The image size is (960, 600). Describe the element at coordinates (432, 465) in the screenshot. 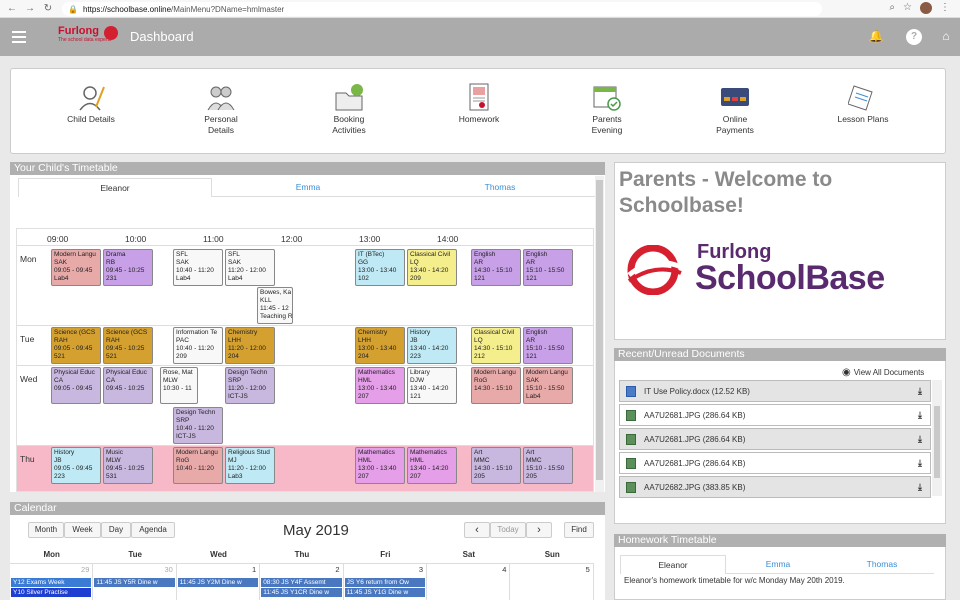

I see `timetable-lesson: Mathematics HML 13:40 - 14:20 207` at that location.